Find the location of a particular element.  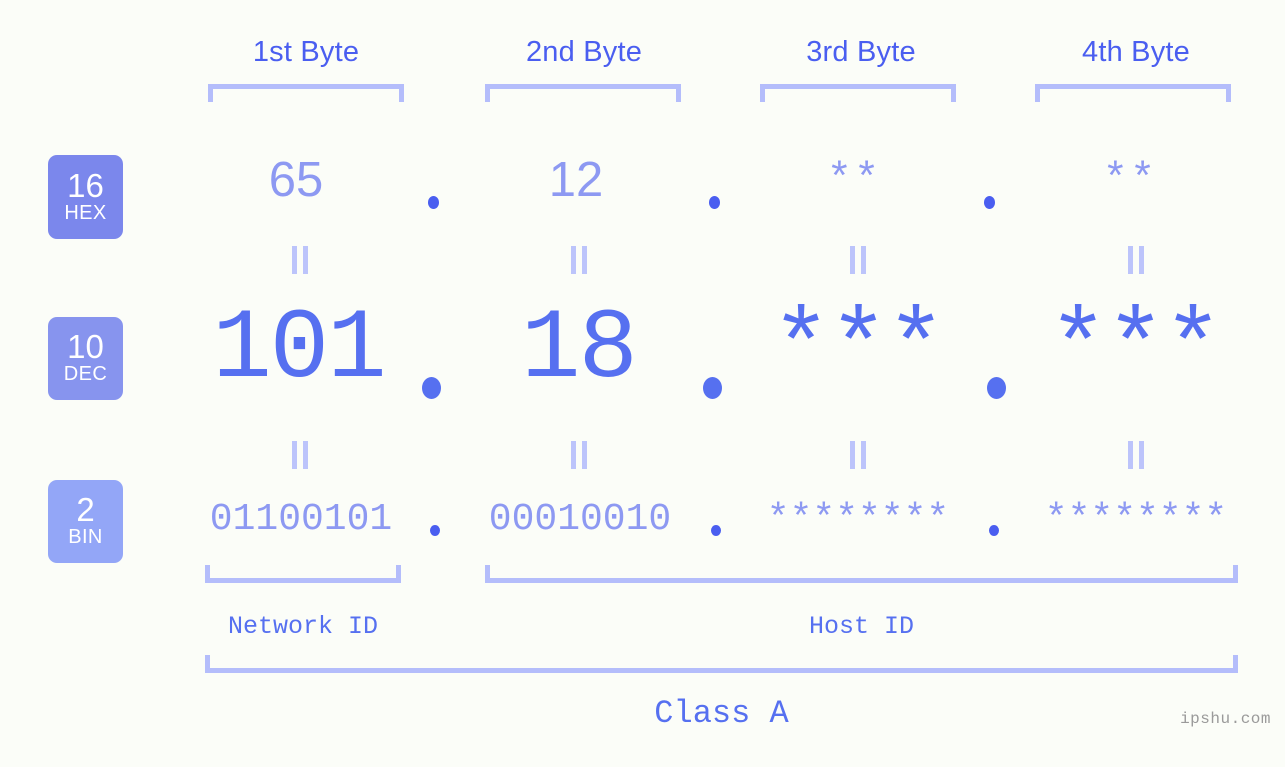

bin-value-byte-4: ******** is located at coordinates (1136, 519).